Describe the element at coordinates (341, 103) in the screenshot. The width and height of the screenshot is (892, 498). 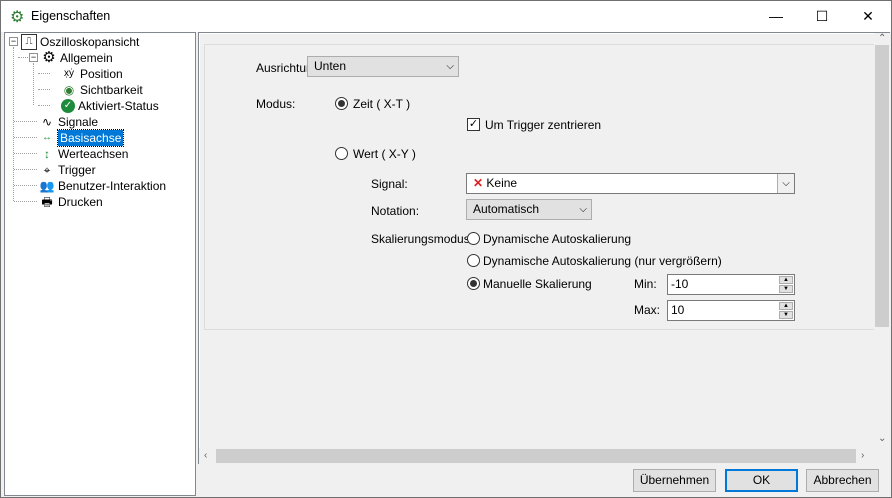
I see `zeit-radio` at that location.